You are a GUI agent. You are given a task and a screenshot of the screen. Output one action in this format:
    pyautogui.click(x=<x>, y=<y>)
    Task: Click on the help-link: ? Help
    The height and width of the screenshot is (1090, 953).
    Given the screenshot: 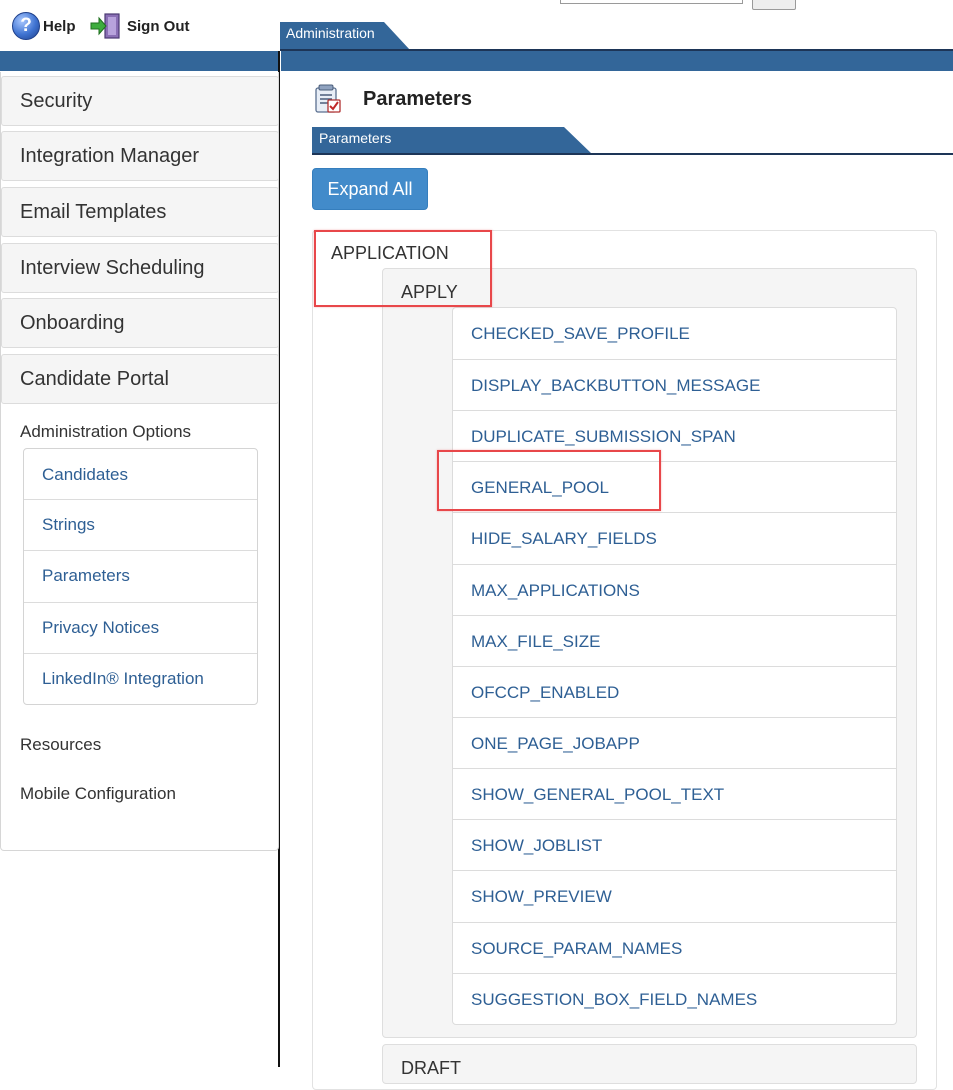 What is the action you would take?
    pyautogui.click(x=44, y=26)
    